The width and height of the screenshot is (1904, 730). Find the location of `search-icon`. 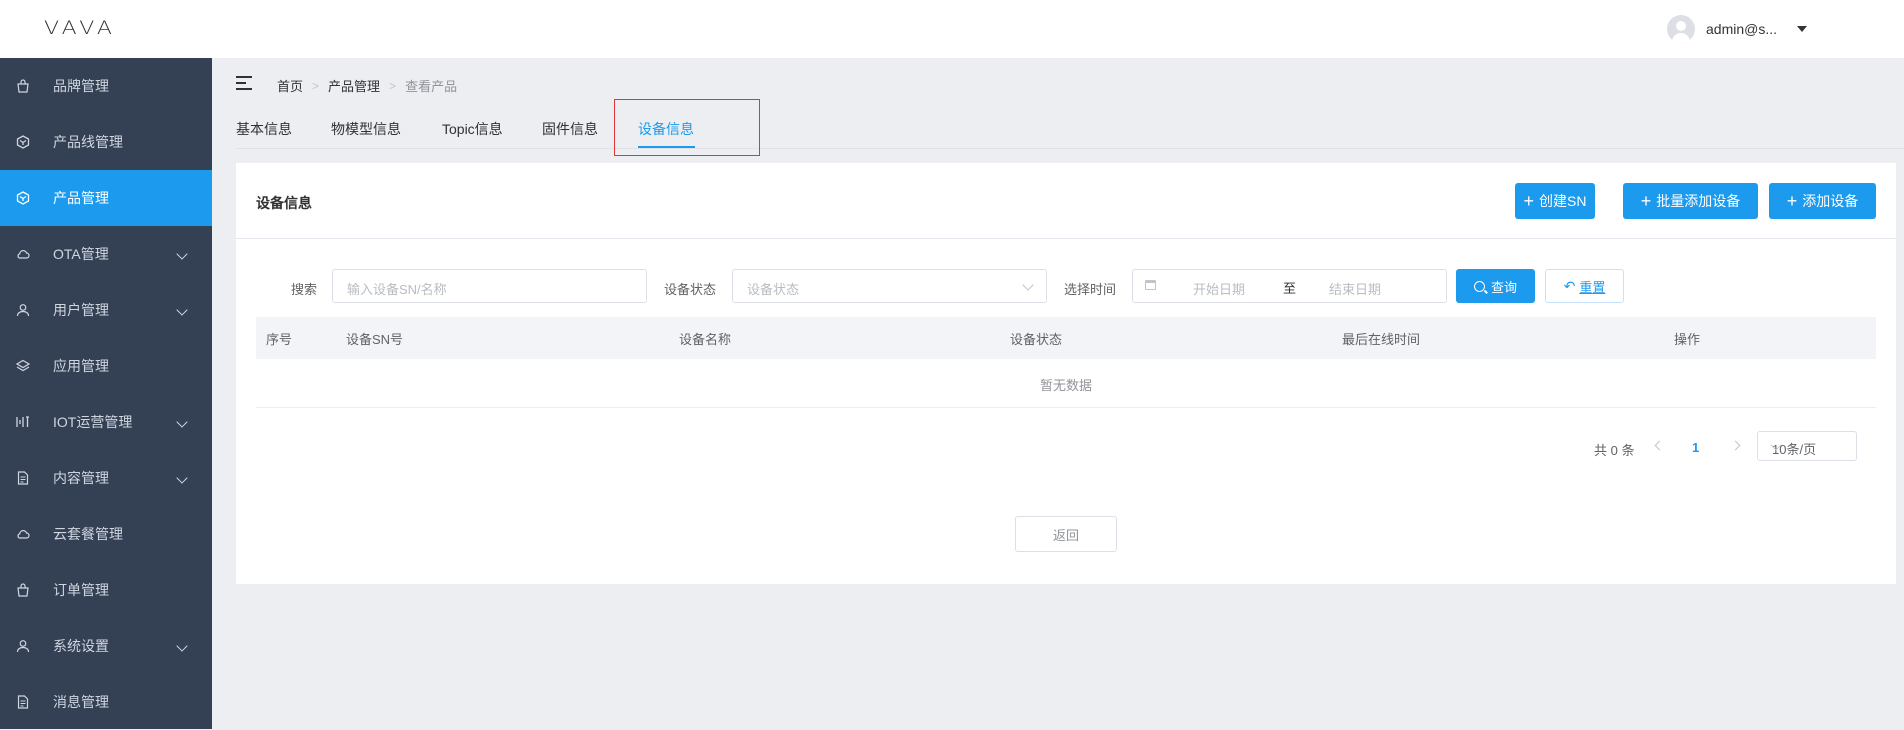

search-icon is located at coordinates (1479, 286).